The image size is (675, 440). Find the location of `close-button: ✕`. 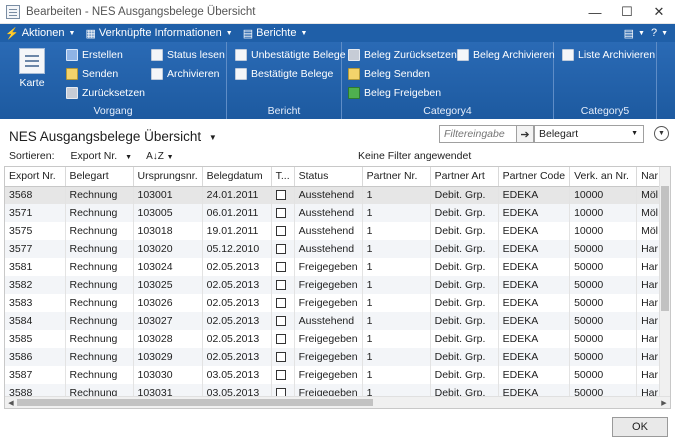

close-button: ✕ is located at coordinates (659, 12).